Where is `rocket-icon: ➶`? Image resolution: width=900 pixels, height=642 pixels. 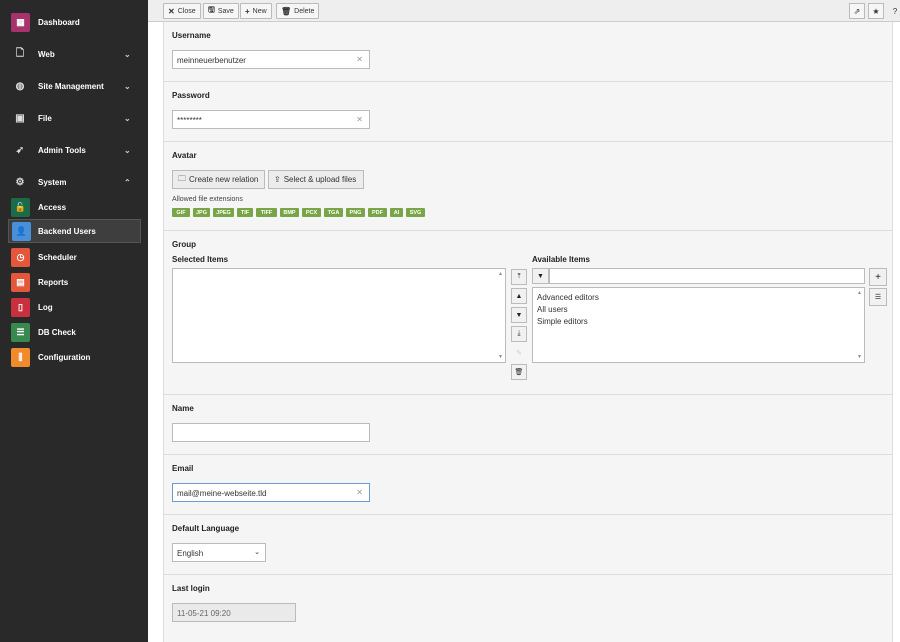
rocket-icon: ➶ is located at coordinates (20, 150).